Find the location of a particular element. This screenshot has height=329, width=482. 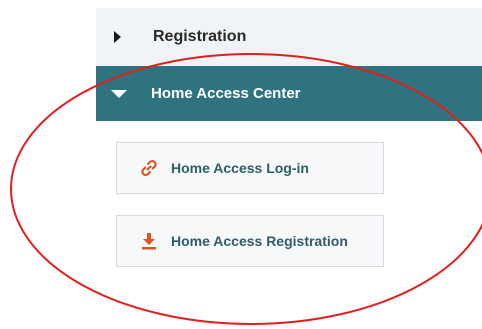

menu-item-registration-label: Registration is located at coordinates (200, 36).